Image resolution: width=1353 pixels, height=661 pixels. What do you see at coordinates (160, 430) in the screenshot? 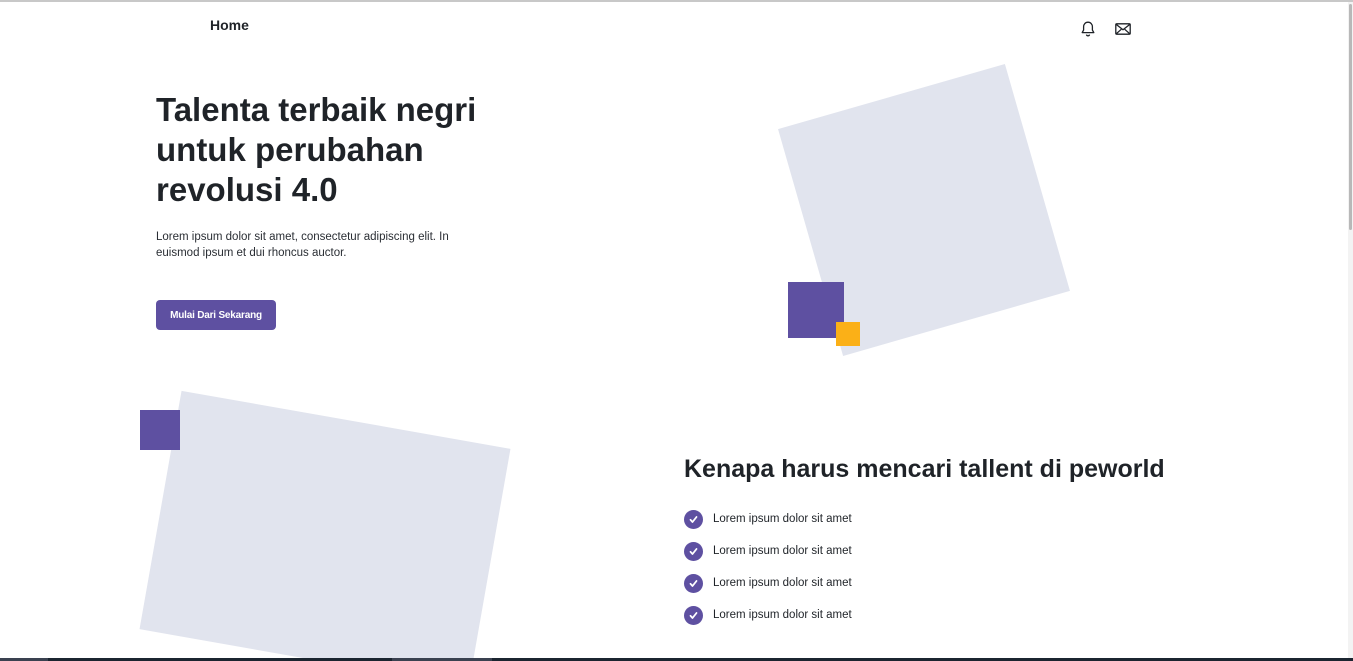
I see `decorative-purple-square` at bounding box center [160, 430].